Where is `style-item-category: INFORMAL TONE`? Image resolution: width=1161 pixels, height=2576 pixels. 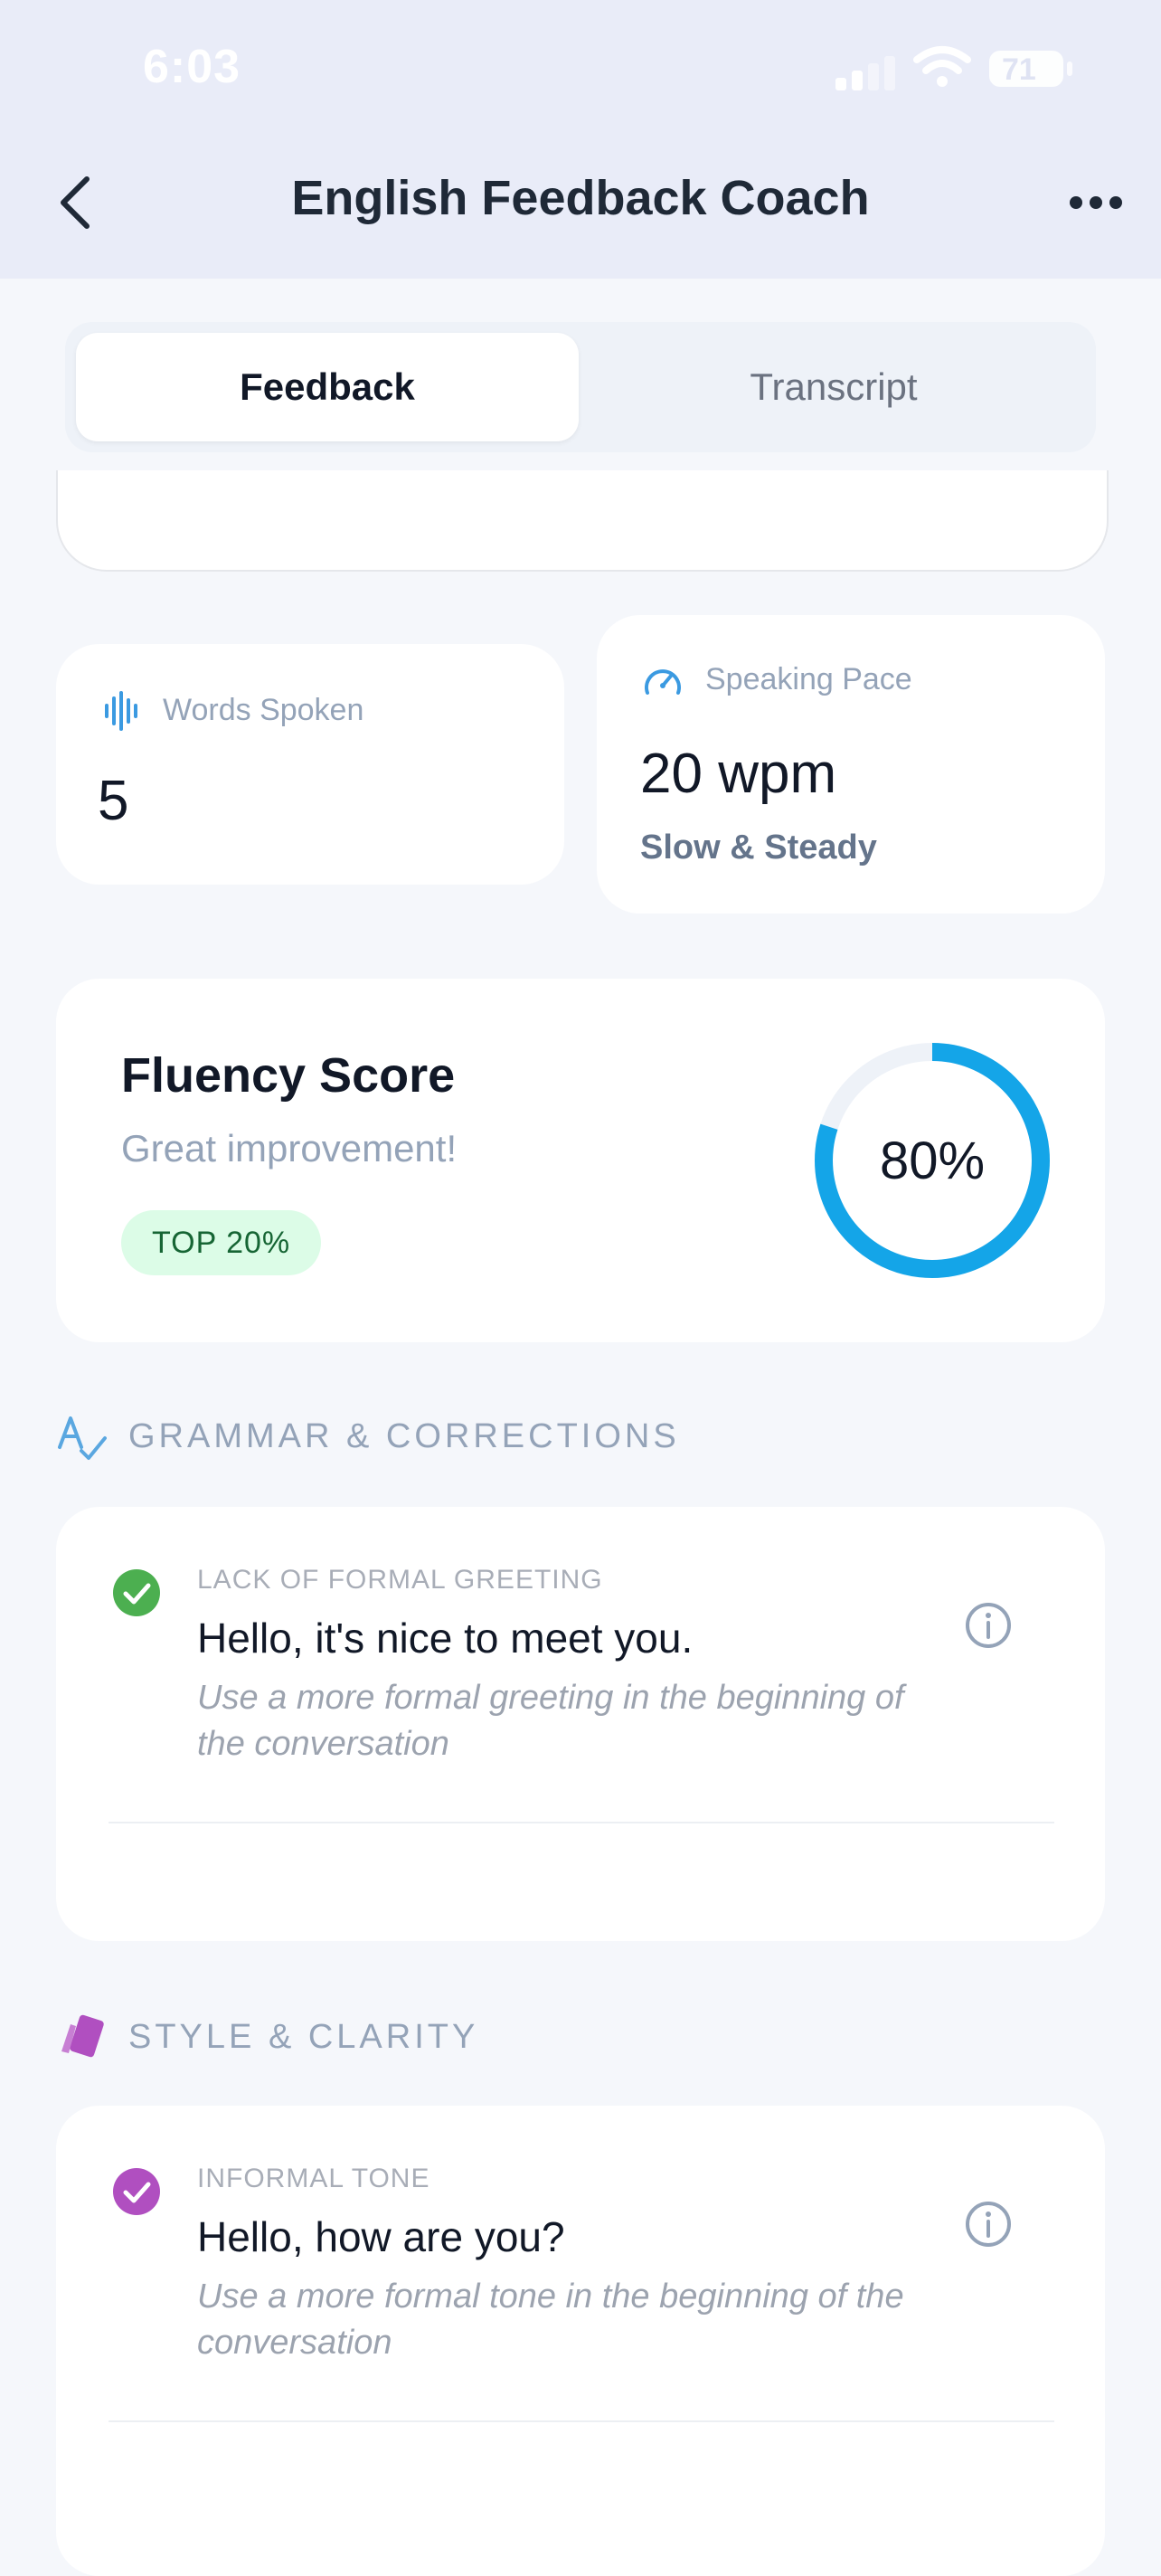 style-item-category: INFORMAL TONE is located at coordinates (313, 2179).